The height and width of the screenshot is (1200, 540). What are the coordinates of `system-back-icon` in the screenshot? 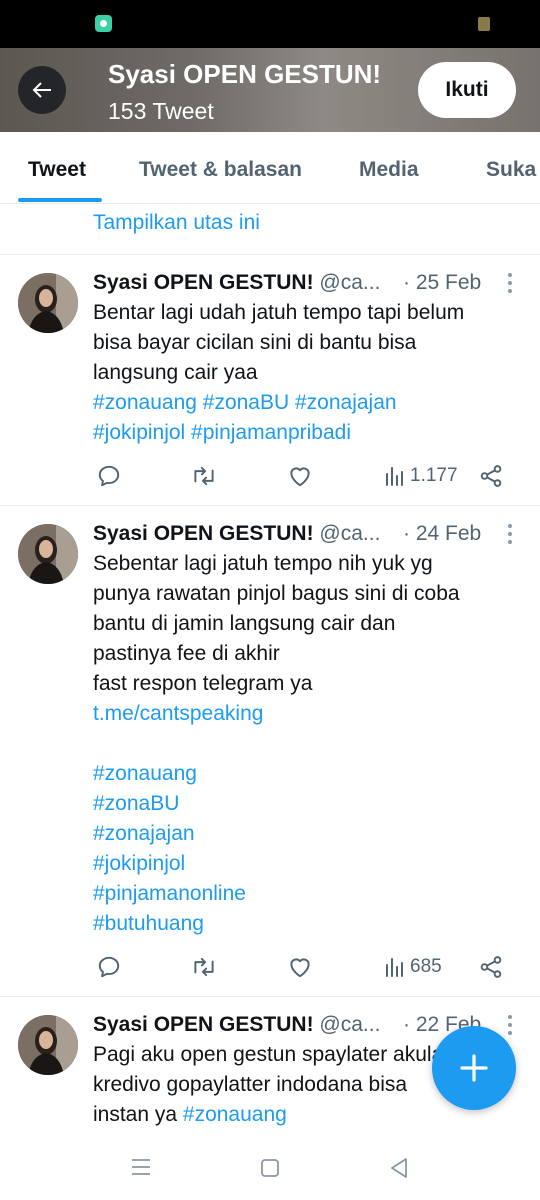 It's located at (399, 1168).